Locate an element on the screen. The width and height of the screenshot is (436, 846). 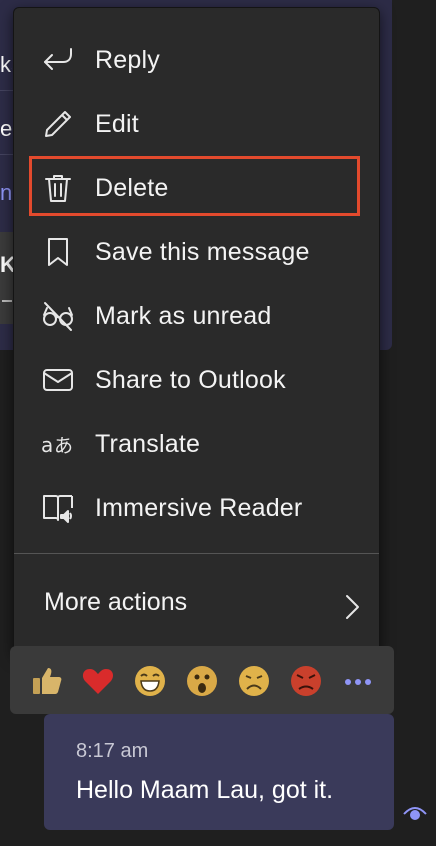
background-attachment-card: K is located at coordinates (8, 278).